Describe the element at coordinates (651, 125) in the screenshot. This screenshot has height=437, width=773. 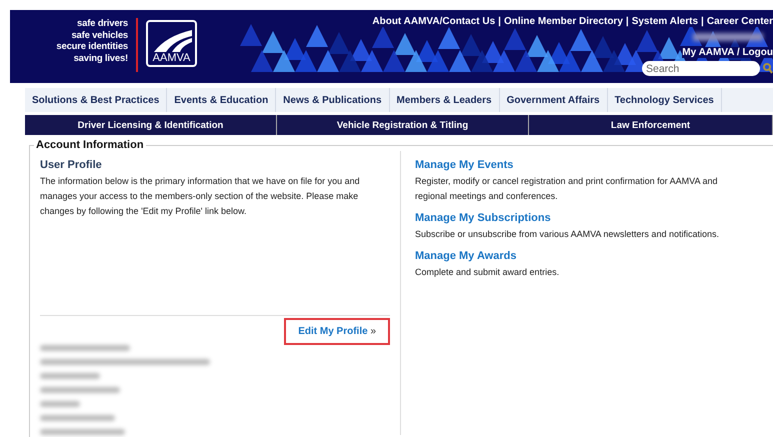
I see `subnav-item: Law Enforcement` at that location.